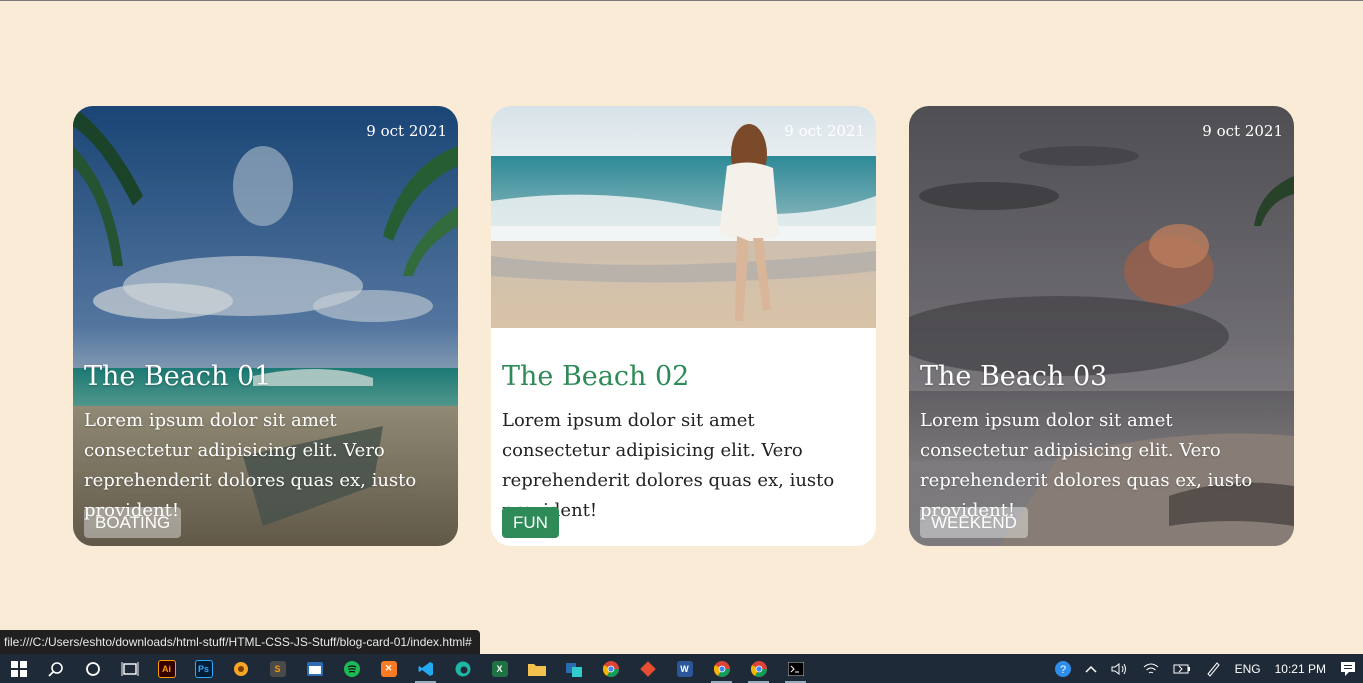  Describe the element at coordinates (1013, 376) in the screenshot. I see `card-title: The Beach 03` at that location.